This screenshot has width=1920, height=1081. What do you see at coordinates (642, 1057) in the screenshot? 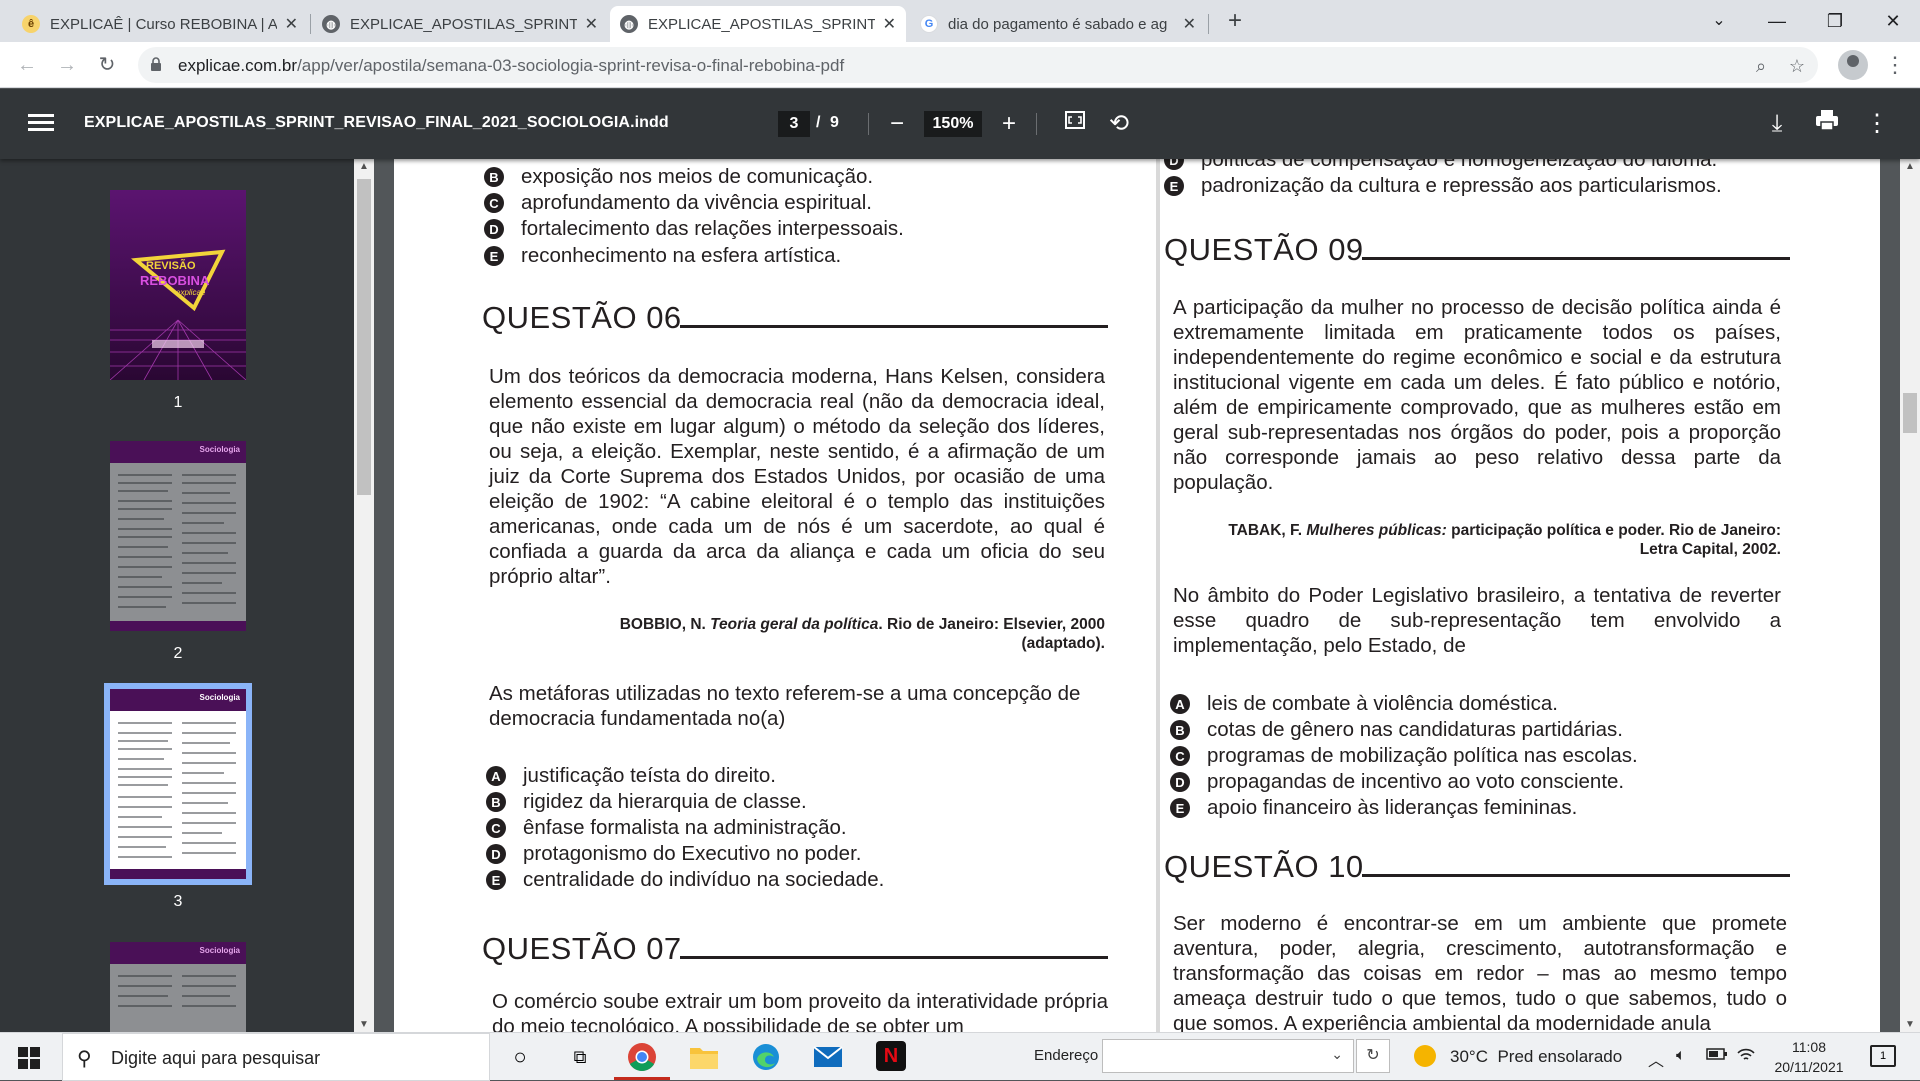
I see `chrome-icon` at bounding box center [642, 1057].